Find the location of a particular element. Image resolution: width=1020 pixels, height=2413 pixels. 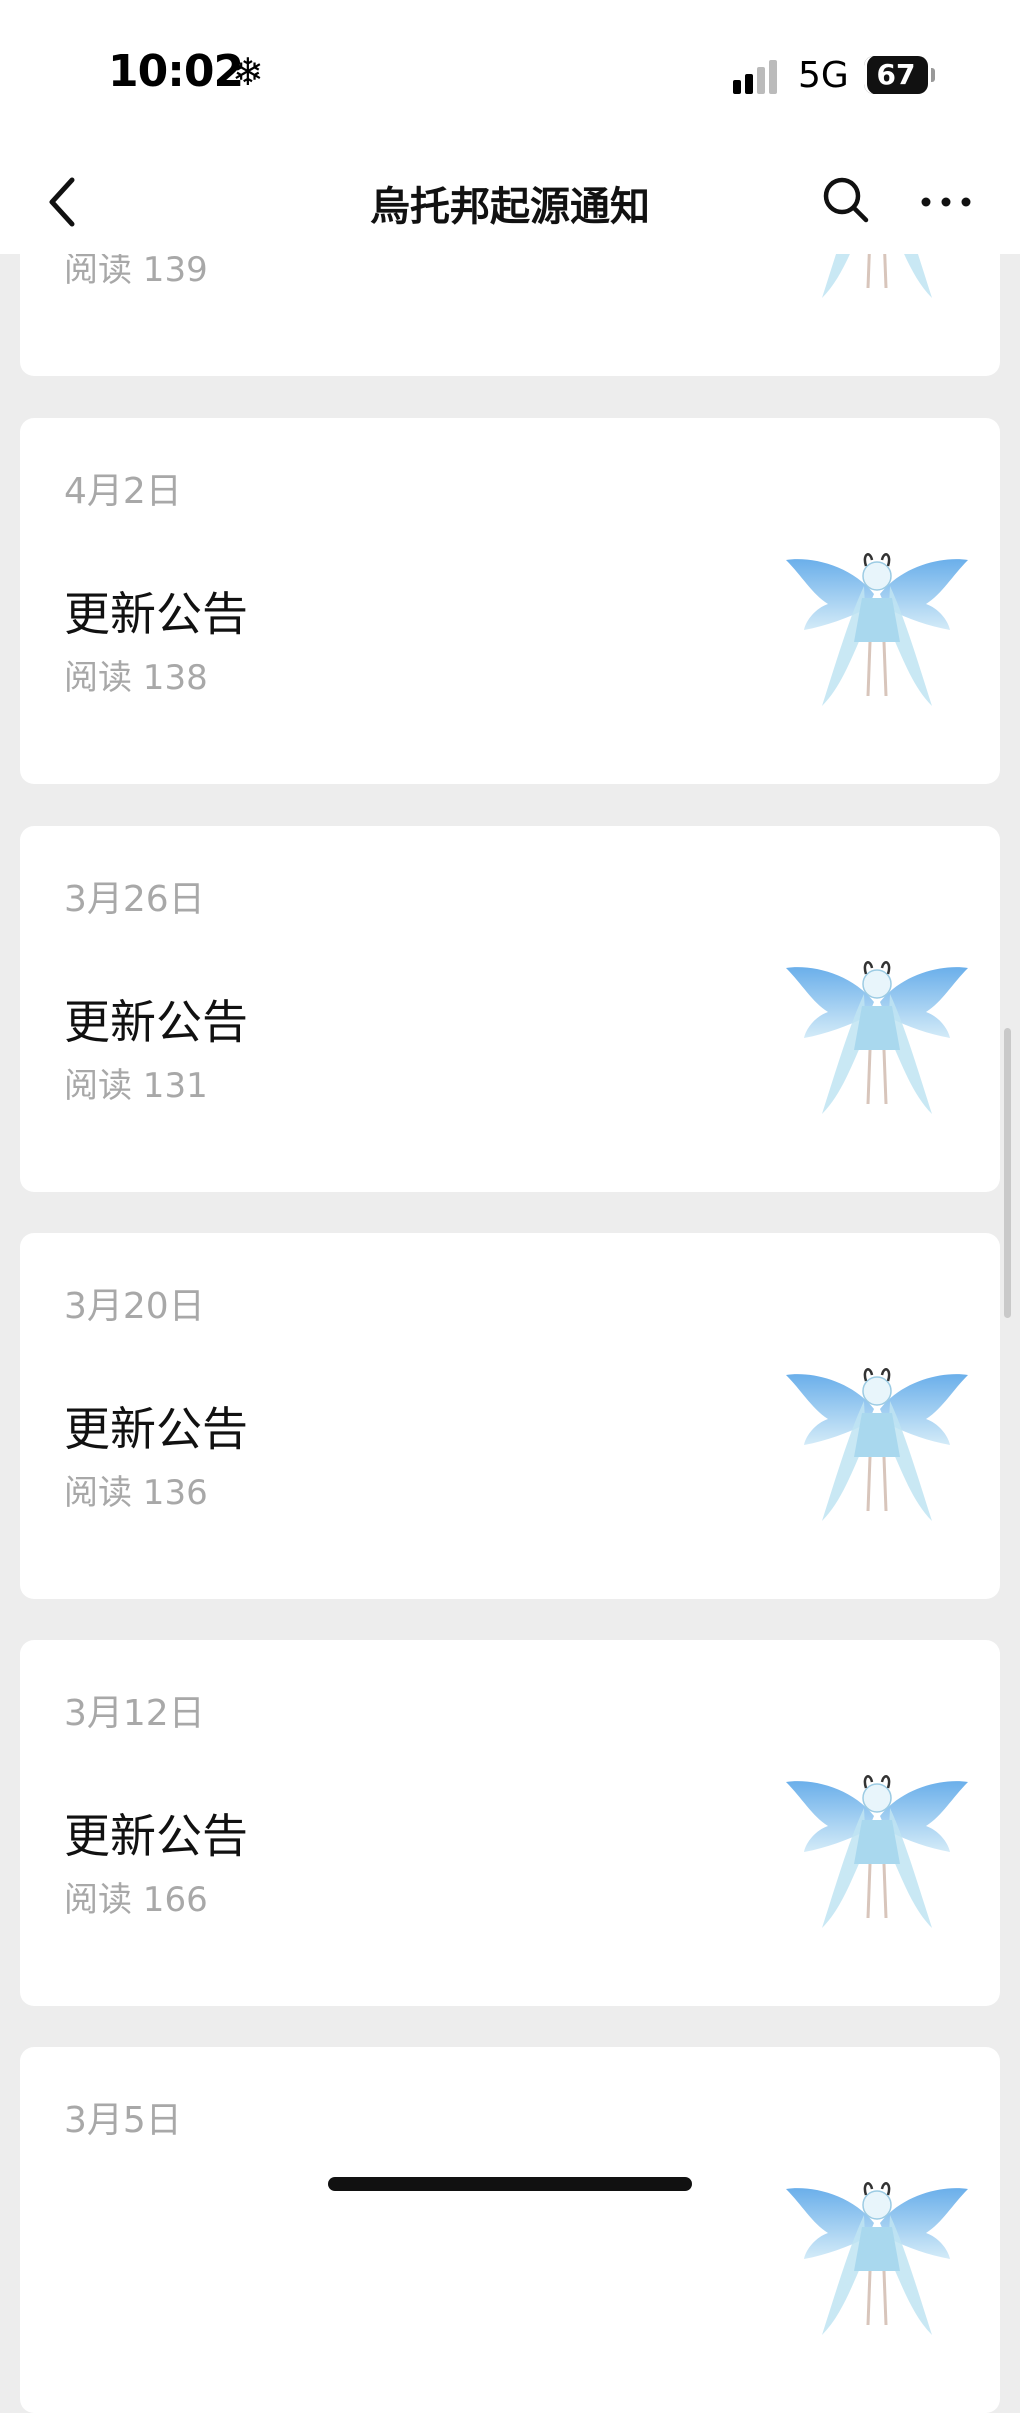

nav-bar: 烏托邦起源通知 is located at coordinates (510, 202).